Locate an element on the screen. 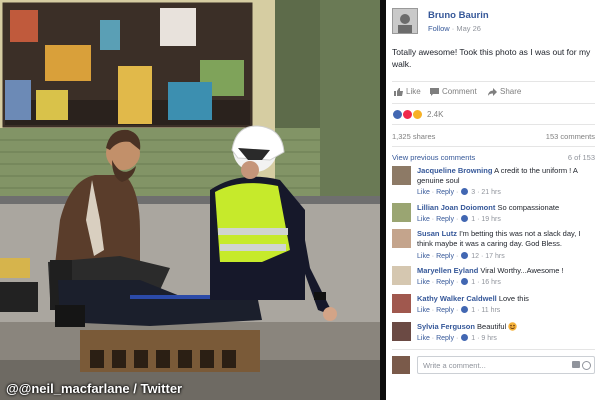  emoji-icon is located at coordinates (586, 365).